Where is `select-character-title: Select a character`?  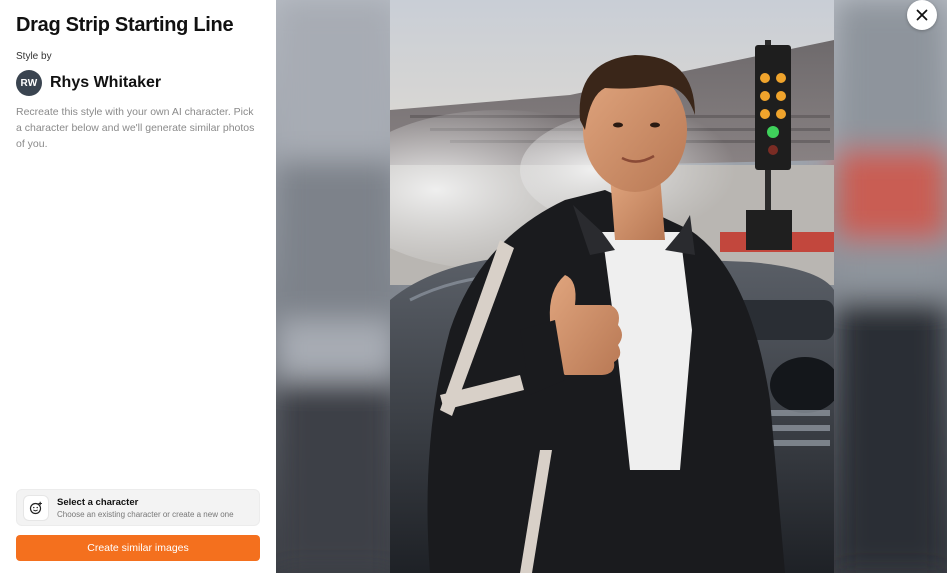 select-character-title: Select a character is located at coordinates (98, 502).